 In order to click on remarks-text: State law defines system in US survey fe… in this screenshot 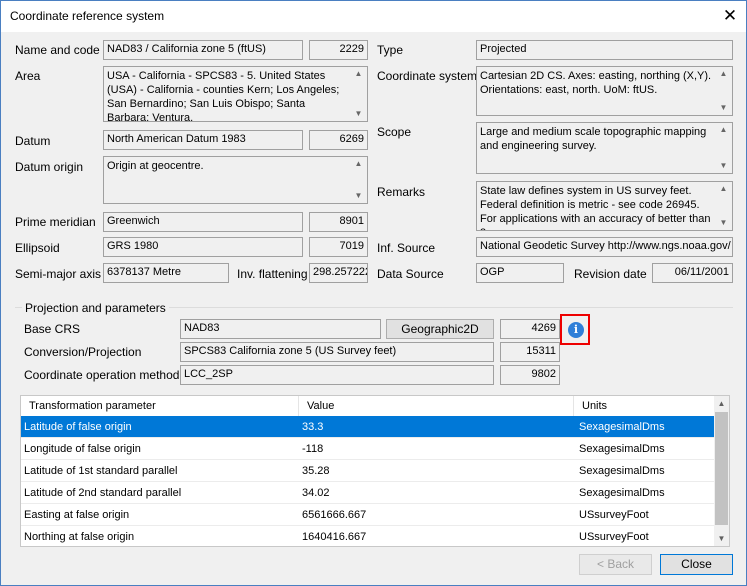, I will do `click(595, 207)`.